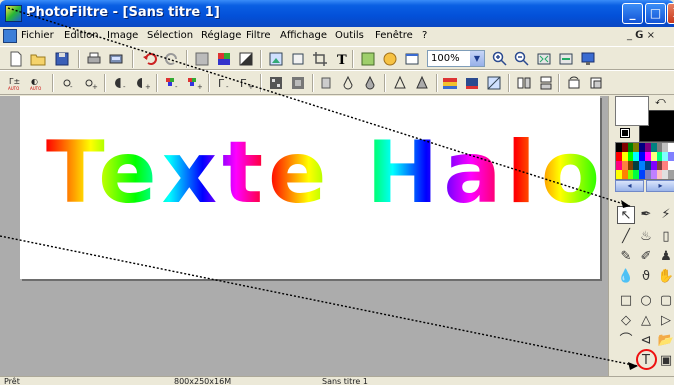  What do you see at coordinates (116, 59) in the screenshot?
I see `scan-icon` at bounding box center [116, 59].